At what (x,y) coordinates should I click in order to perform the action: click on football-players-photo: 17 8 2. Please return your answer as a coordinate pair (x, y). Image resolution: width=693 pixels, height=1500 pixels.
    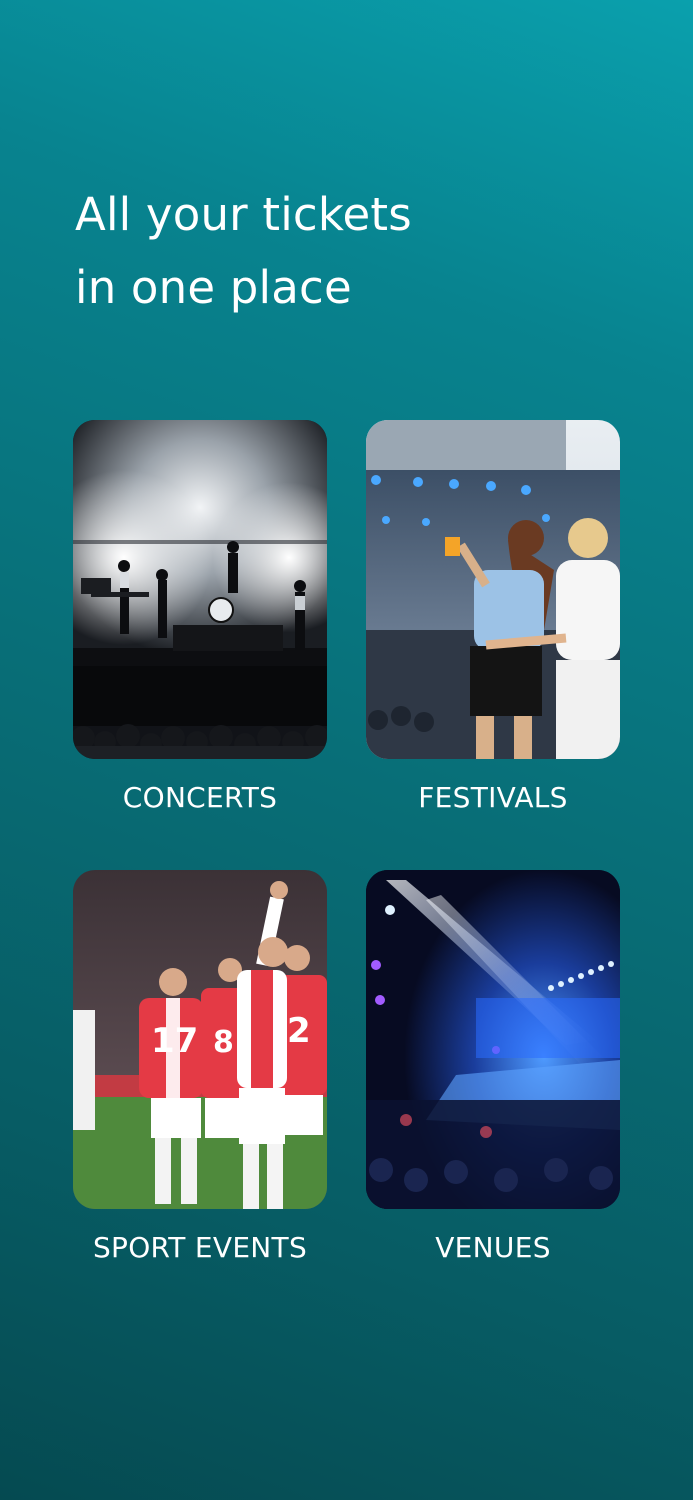
    Looking at the image, I should click on (200, 1039).